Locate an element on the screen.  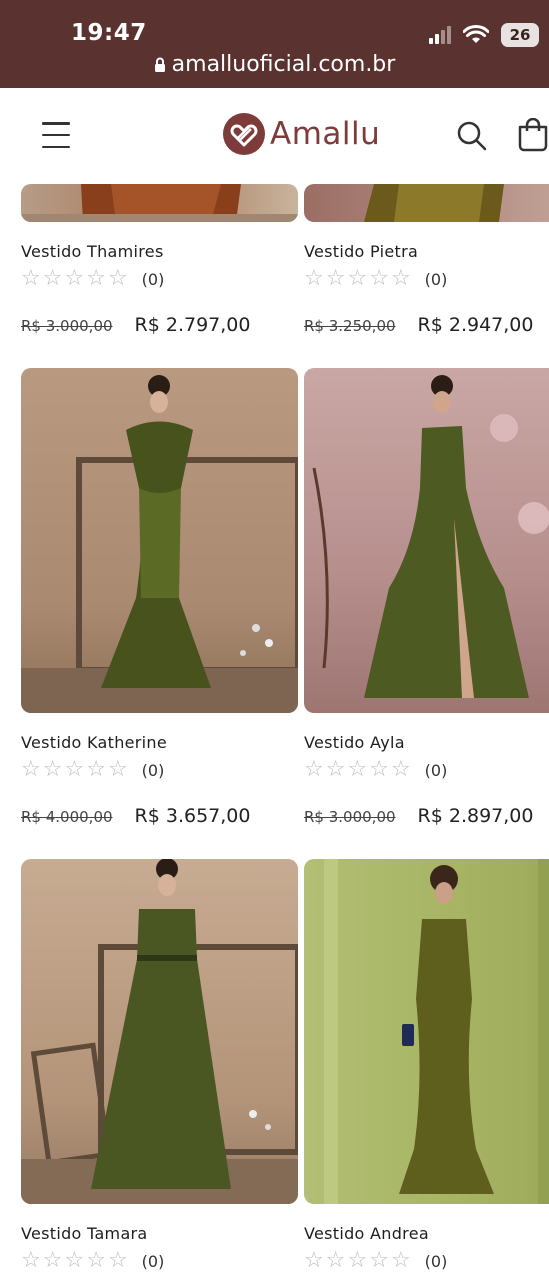
wifi-icon is located at coordinates (476, 34).